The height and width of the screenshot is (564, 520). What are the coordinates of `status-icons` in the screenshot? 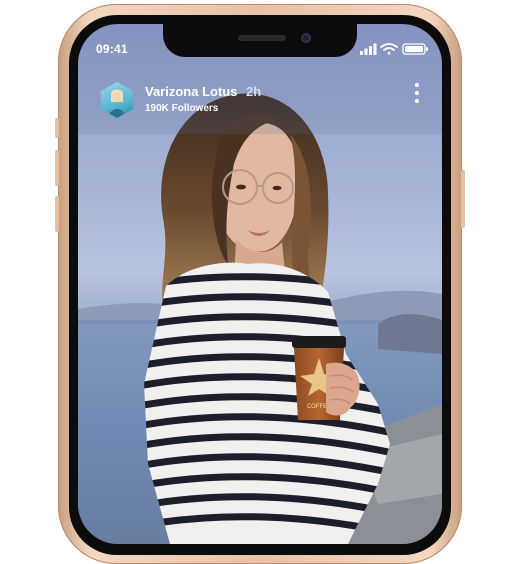 It's located at (394, 49).